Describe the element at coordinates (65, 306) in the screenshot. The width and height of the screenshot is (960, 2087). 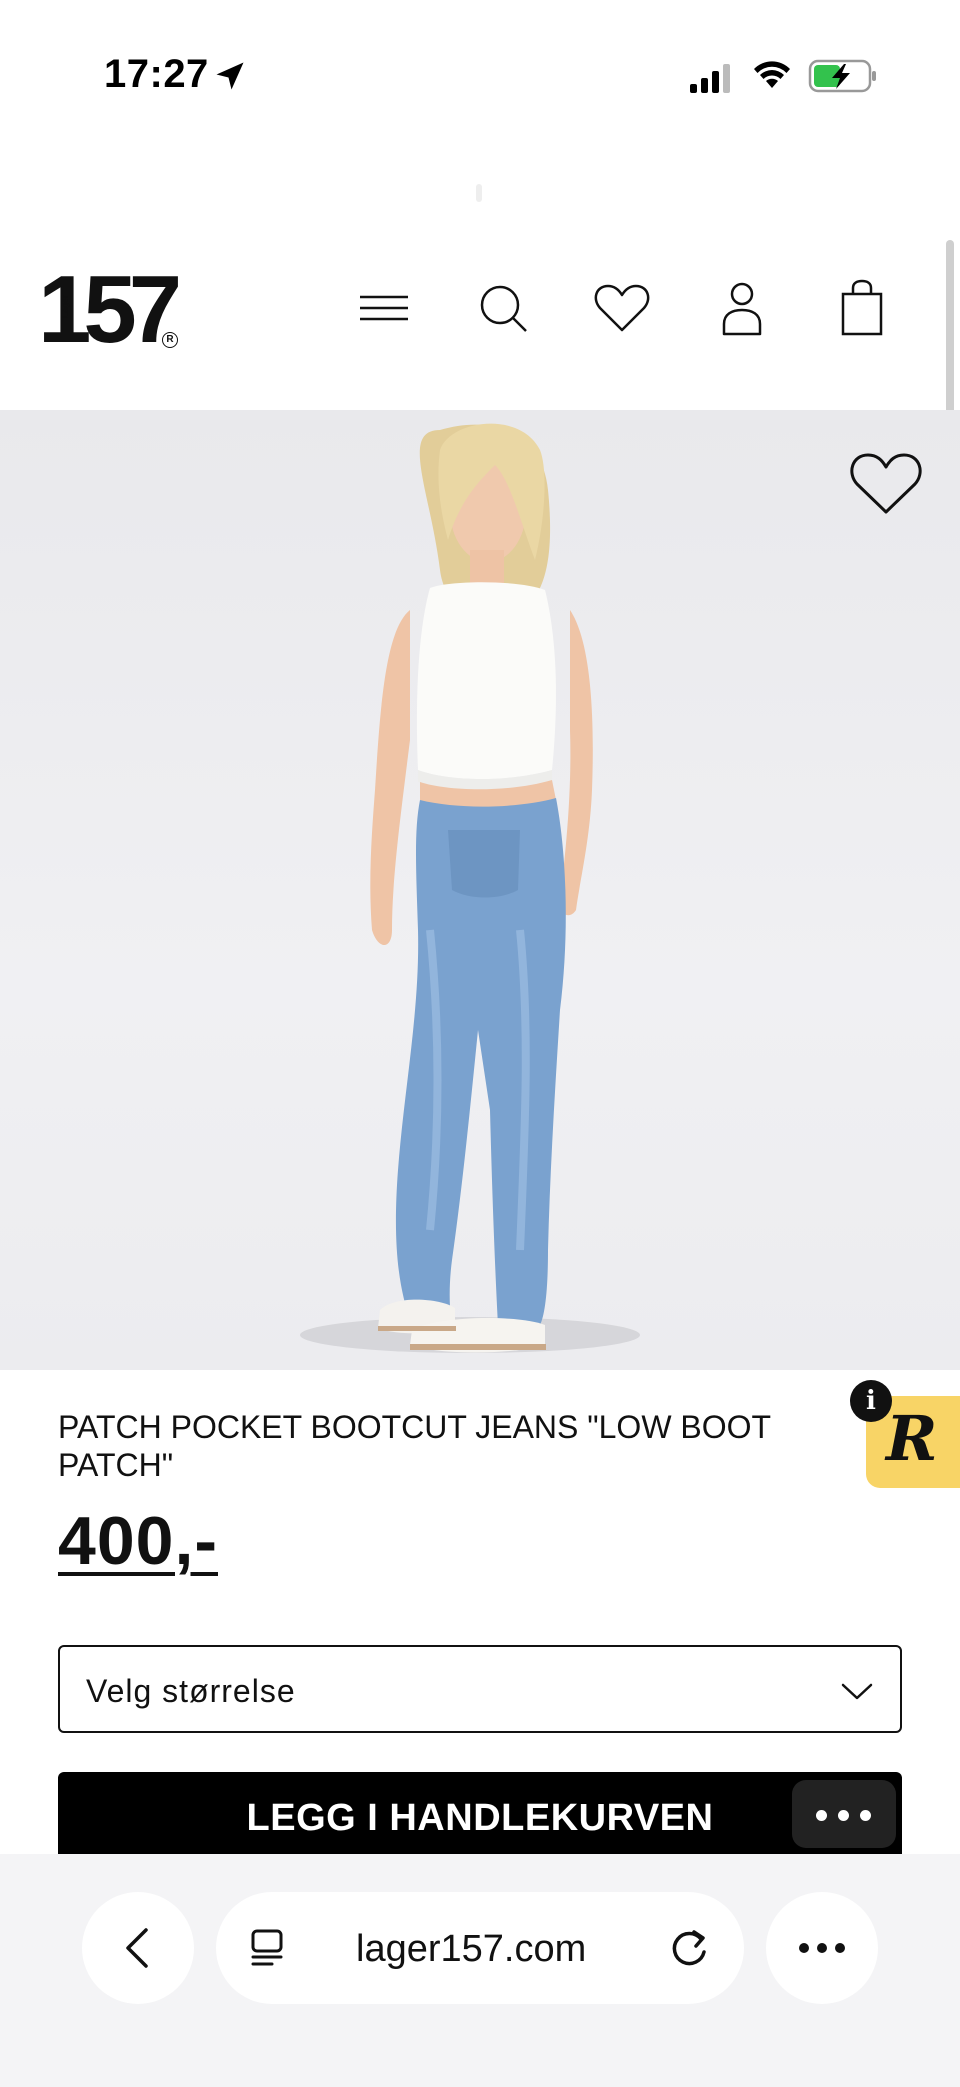
I see `logo-small-text: Lager` at that location.